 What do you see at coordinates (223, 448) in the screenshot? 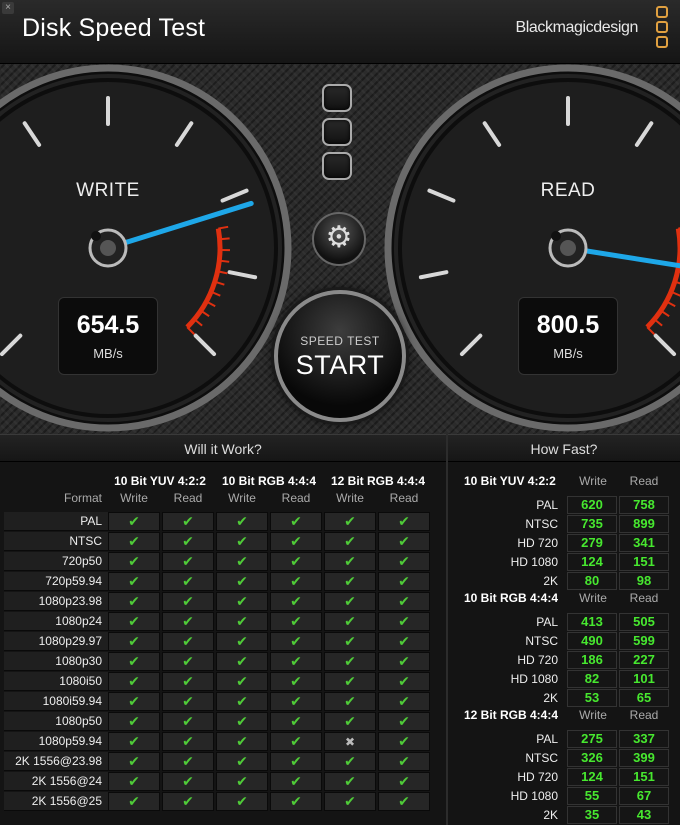
I see `will-it-work-header: Will it Work?` at bounding box center [223, 448].